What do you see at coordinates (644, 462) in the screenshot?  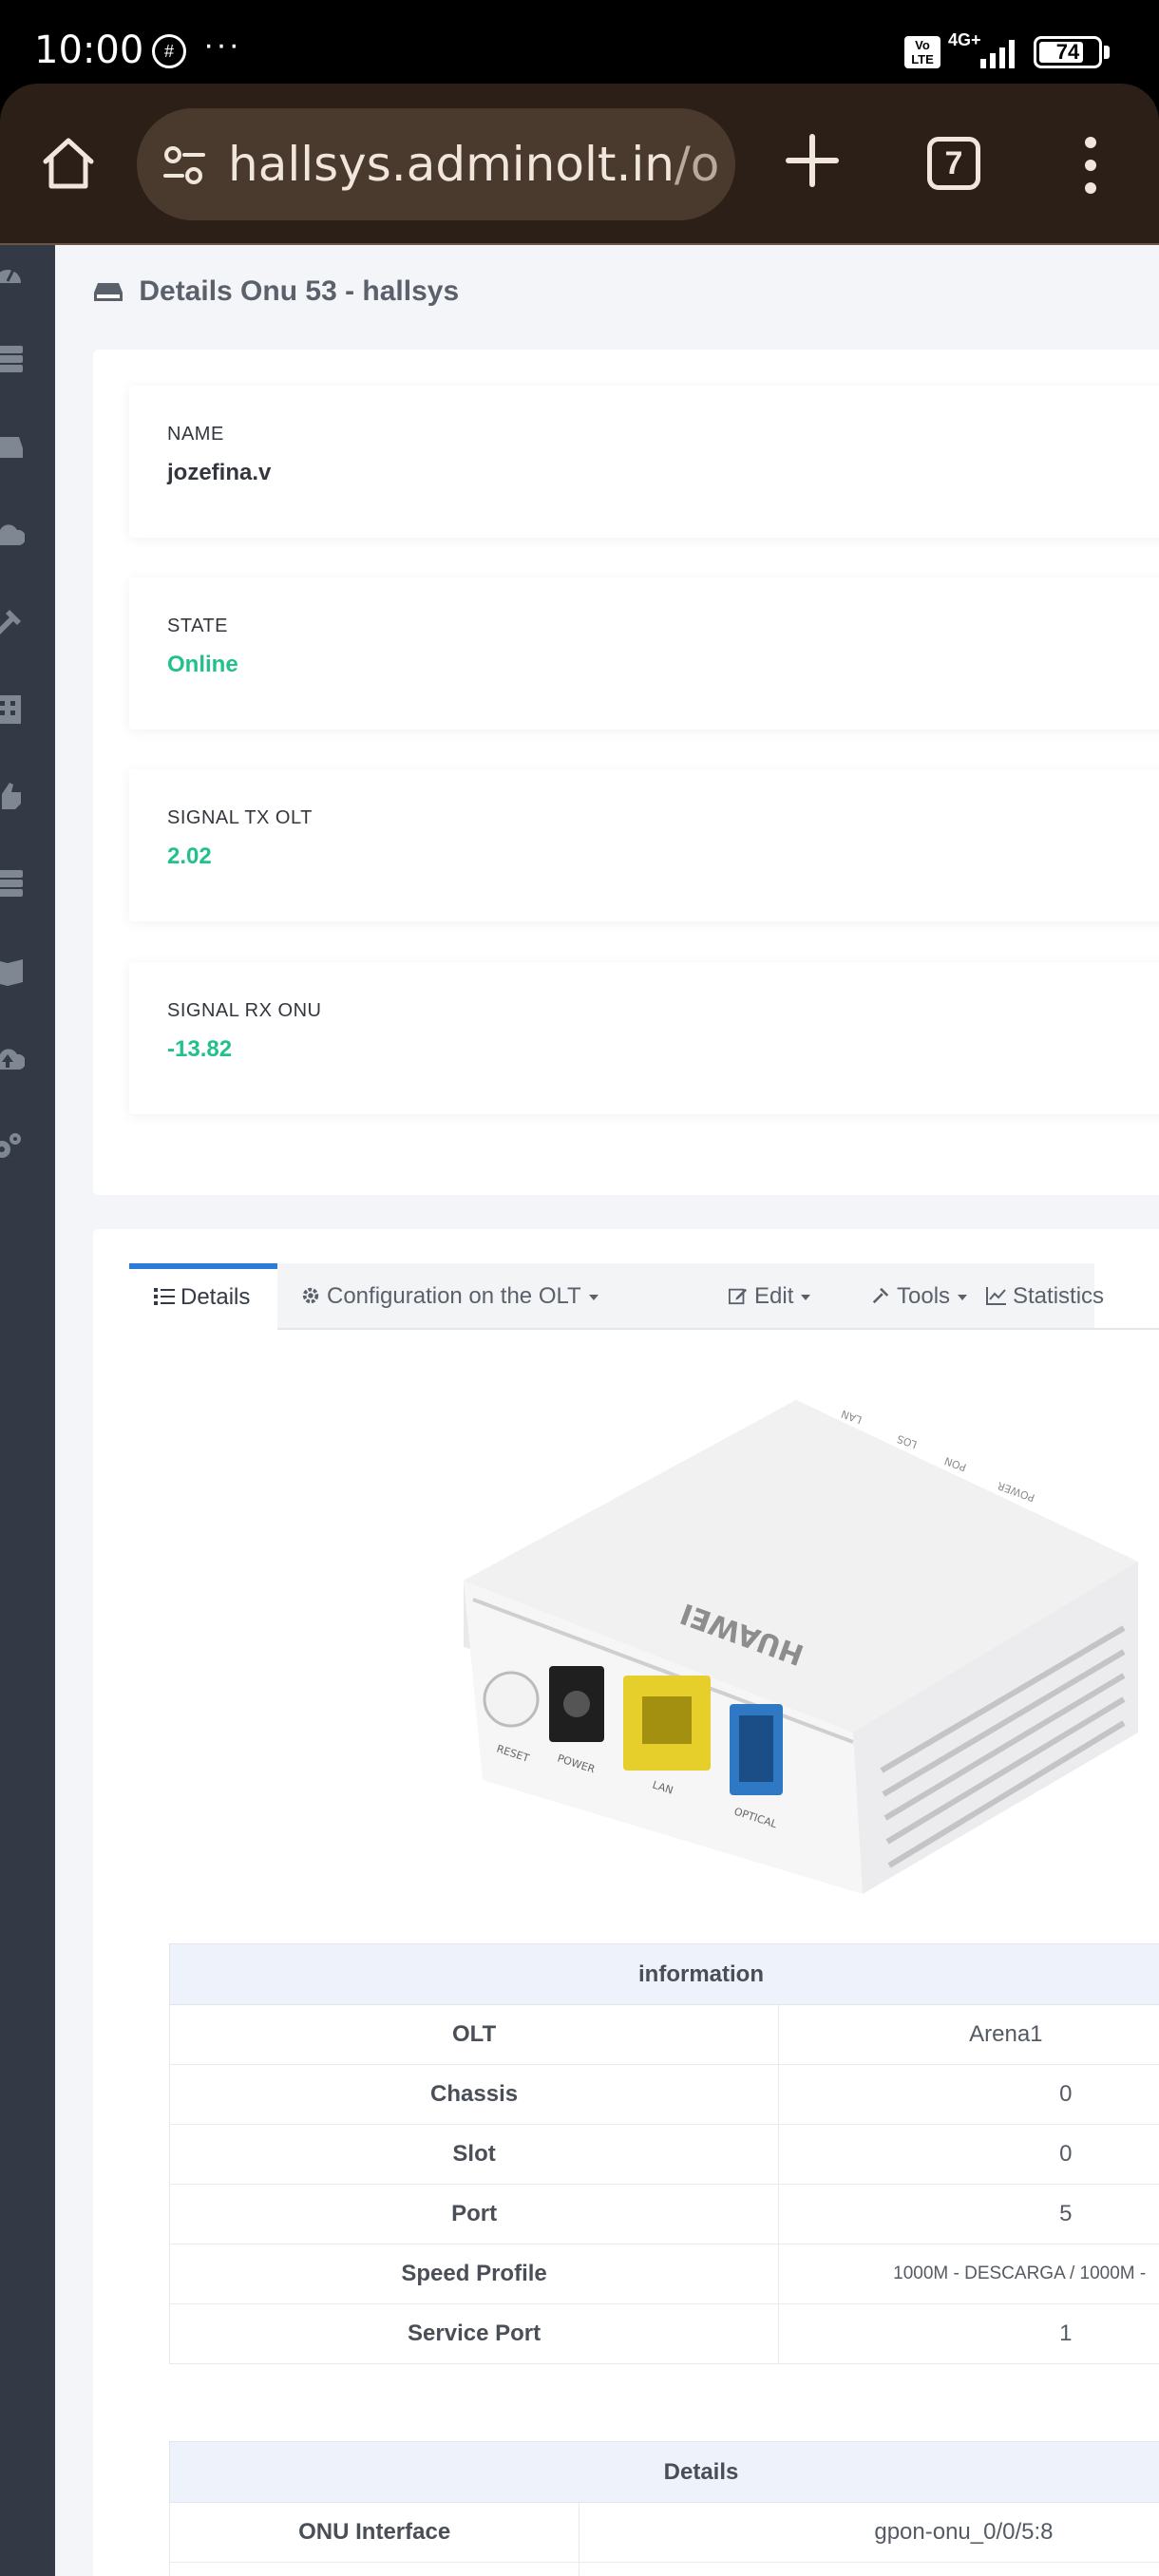 I see `stat-card-name: NAME jozefina.v` at bounding box center [644, 462].